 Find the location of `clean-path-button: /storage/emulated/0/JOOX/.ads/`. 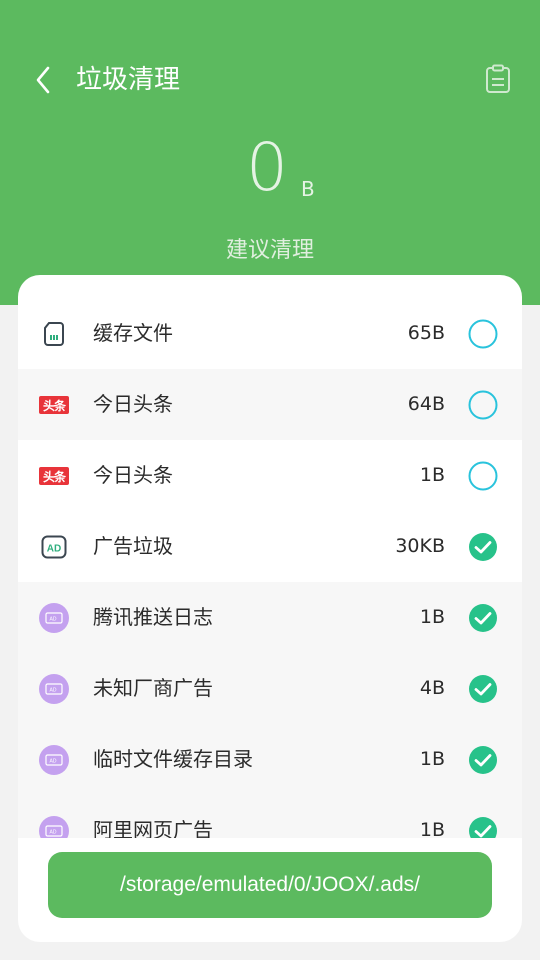

clean-path-button: /storage/emulated/0/JOOX/.ads/ is located at coordinates (270, 885).